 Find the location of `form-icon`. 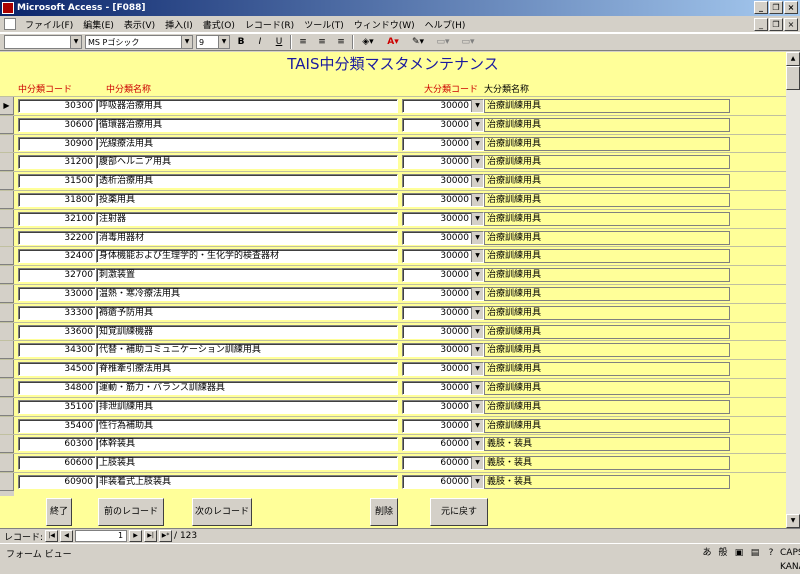

form-icon is located at coordinates (10, 24).